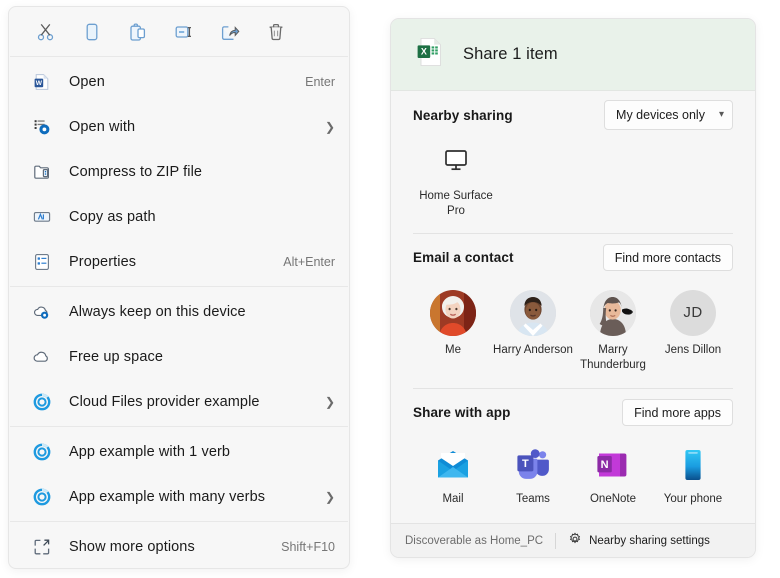 This screenshot has width=780, height=578. I want to click on app-name: Teams, so click(533, 498).